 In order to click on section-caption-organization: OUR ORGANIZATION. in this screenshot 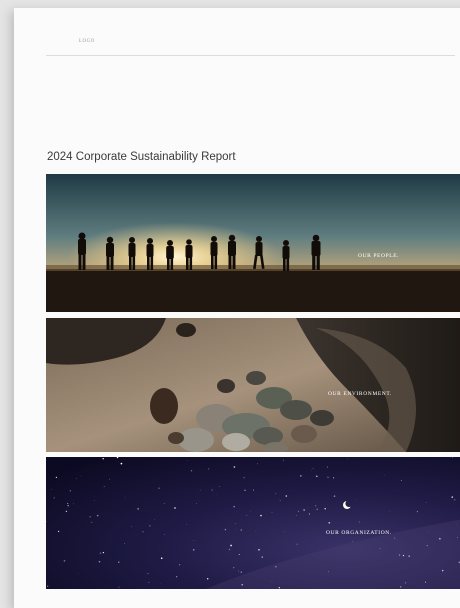, I will do `click(359, 533)`.